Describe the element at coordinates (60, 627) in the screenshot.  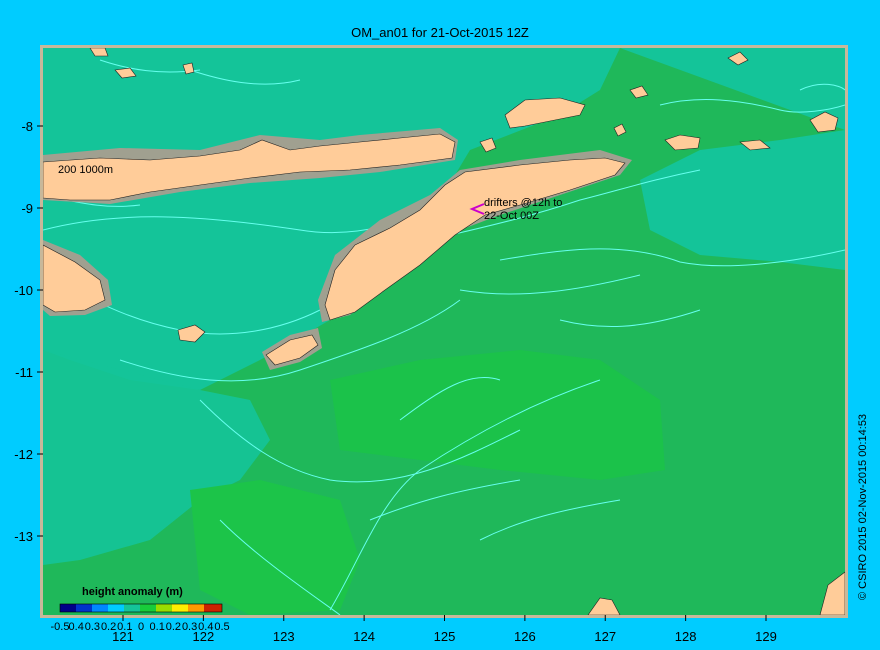
I see `colorbar-tick-label: -0.5` at that location.